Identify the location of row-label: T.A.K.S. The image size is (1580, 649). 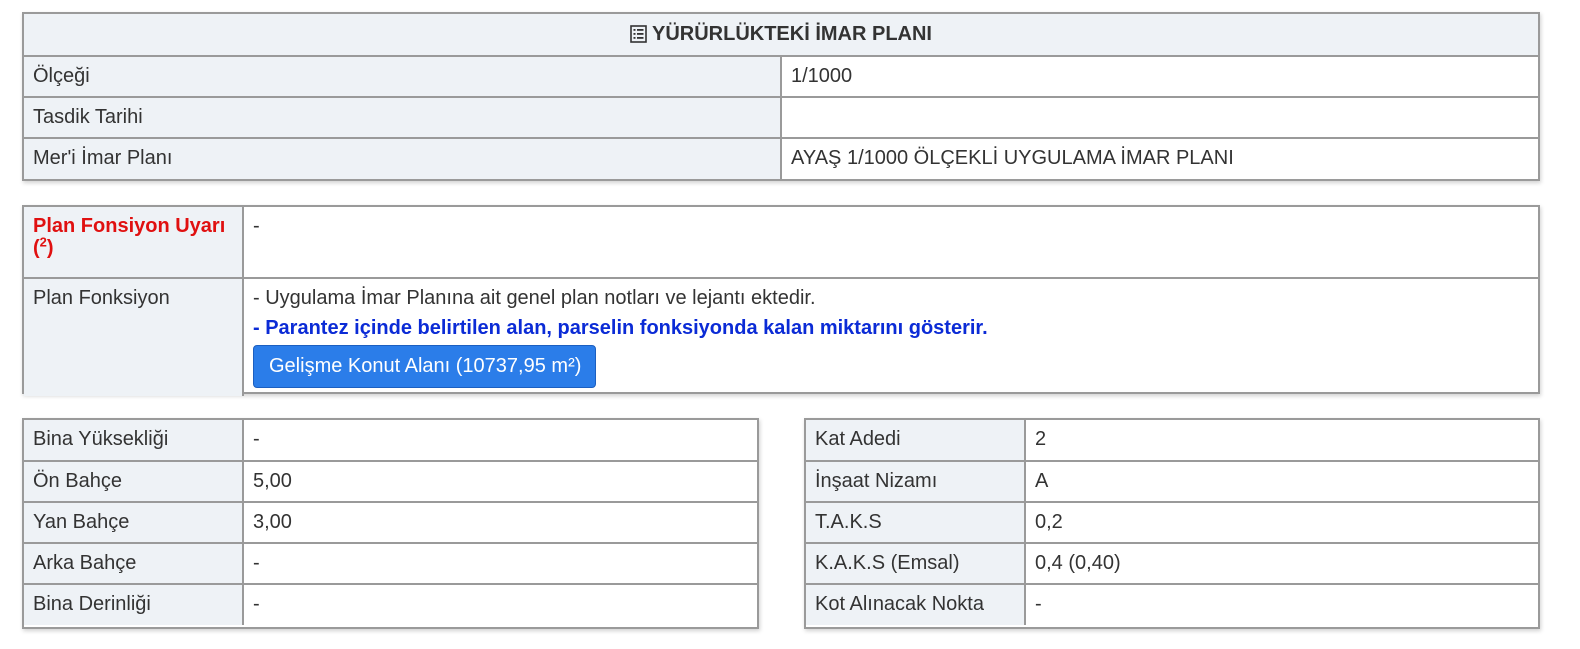
(916, 522).